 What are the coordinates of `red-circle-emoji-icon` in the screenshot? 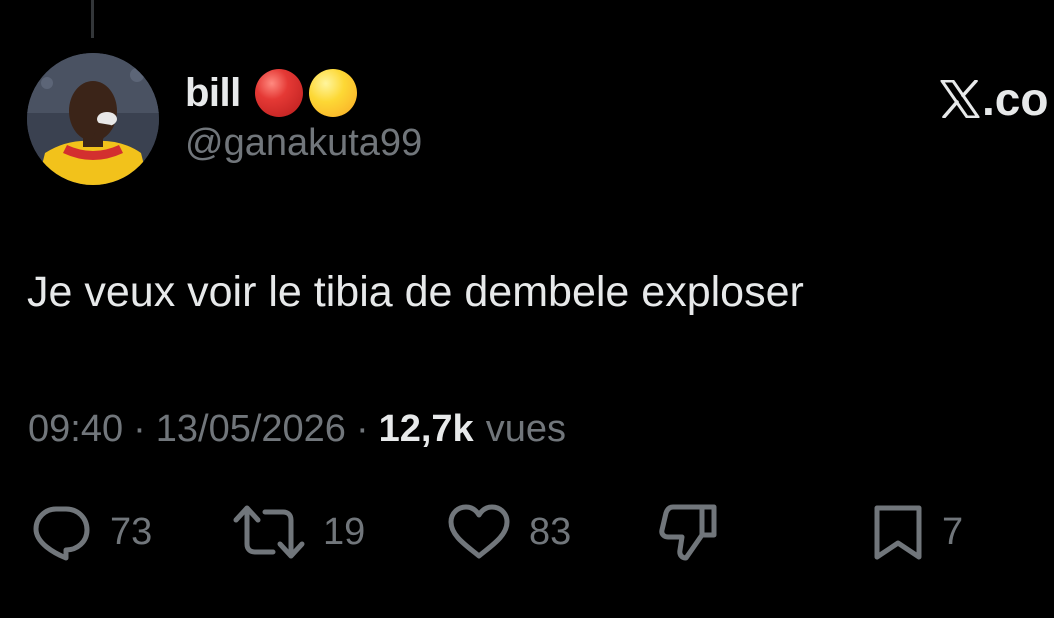 It's located at (278, 93).